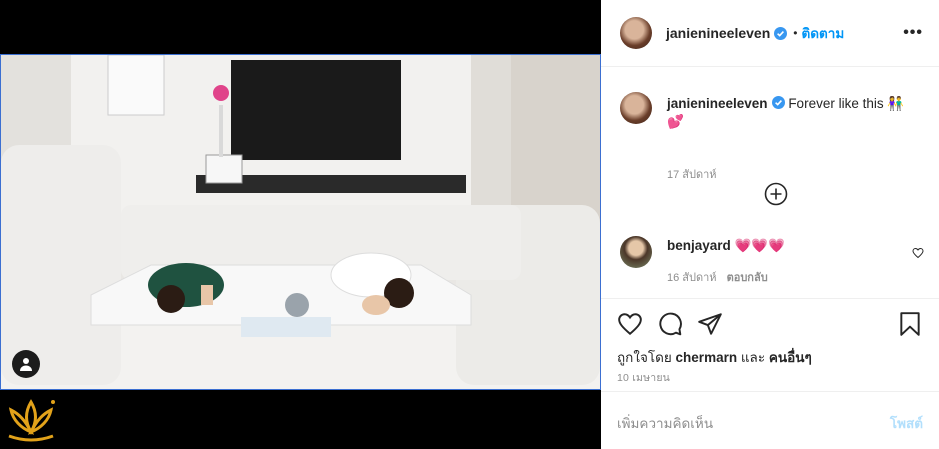  I want to click on caption-avatar, so click(636, 108).